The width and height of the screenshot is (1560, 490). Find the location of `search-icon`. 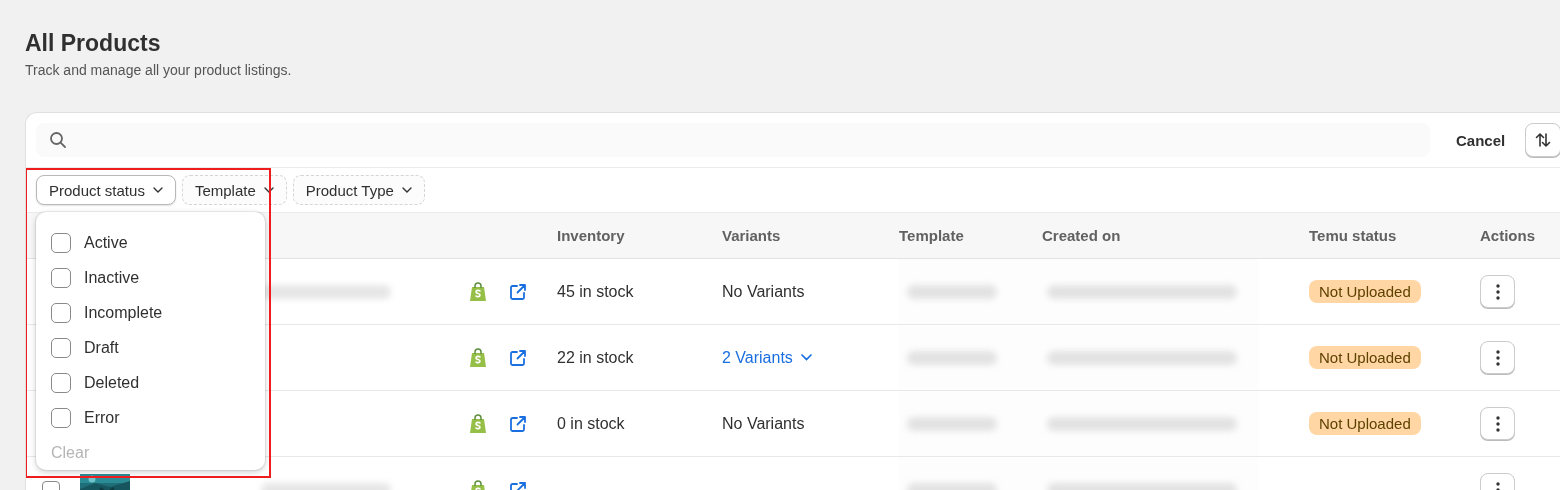

search-icon is located at coordinates (58, 140).